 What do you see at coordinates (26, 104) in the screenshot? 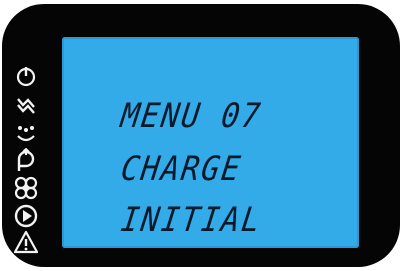
I see `lightning-icon` at bounding box center [26, 104].